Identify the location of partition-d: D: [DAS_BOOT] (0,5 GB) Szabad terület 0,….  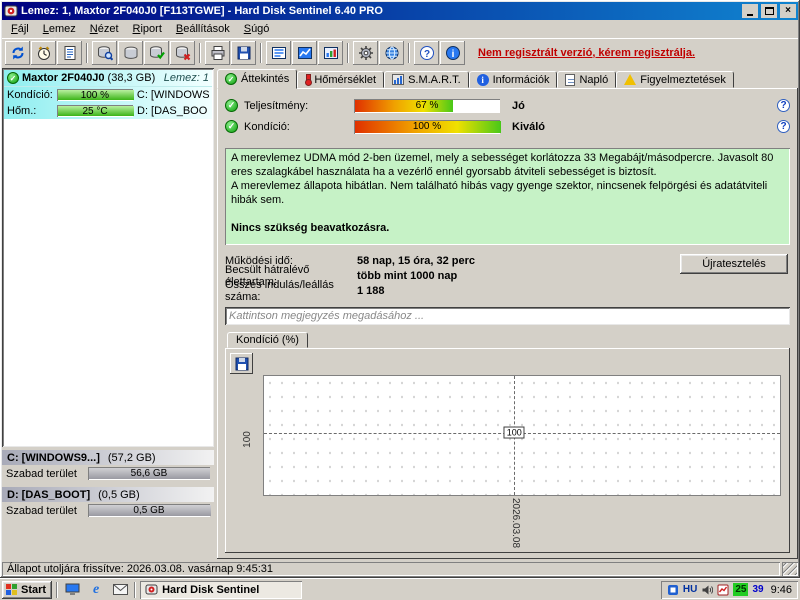
(108, 503).